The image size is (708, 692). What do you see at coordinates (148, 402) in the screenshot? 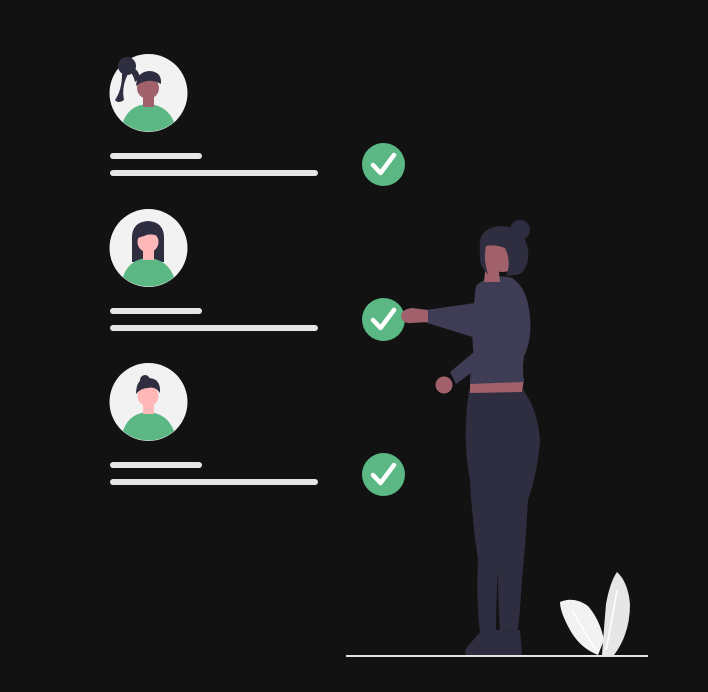
I see `person-short-hair-avatar` at bounding box center [148, 402].